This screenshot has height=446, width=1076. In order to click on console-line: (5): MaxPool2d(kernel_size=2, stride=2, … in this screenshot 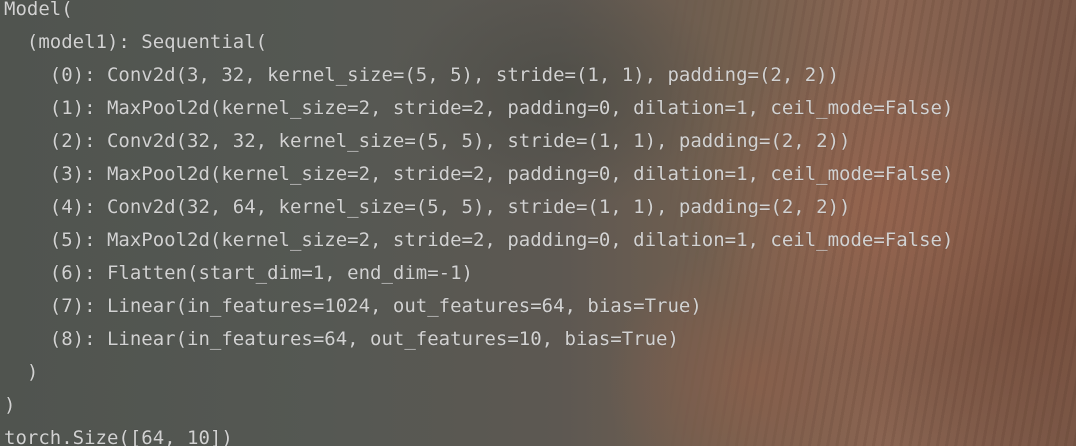, I will do `click(479, 240)`.